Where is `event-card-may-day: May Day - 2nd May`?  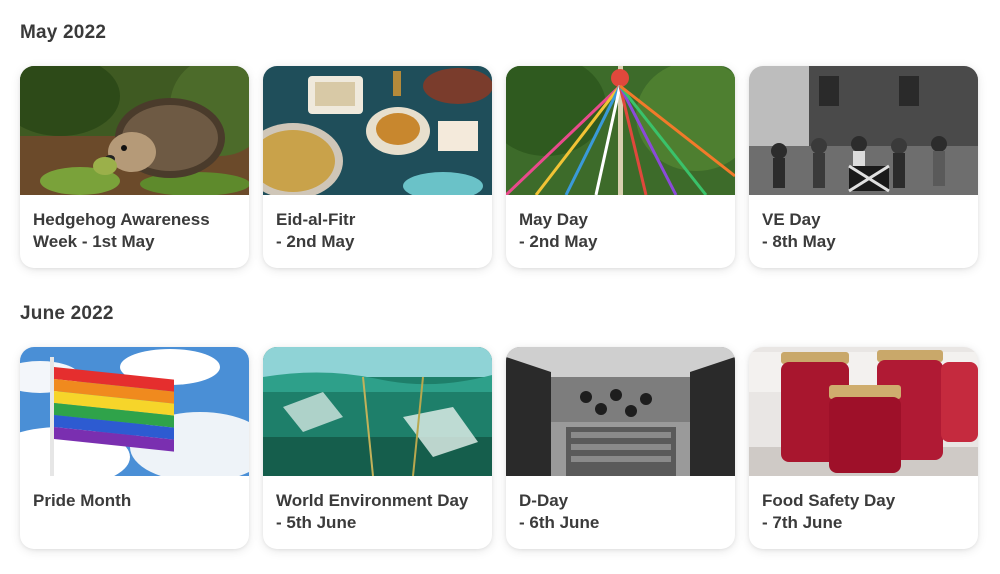 event-card-may-day: May Day - 2nd May is located at coordinates (620, 167).